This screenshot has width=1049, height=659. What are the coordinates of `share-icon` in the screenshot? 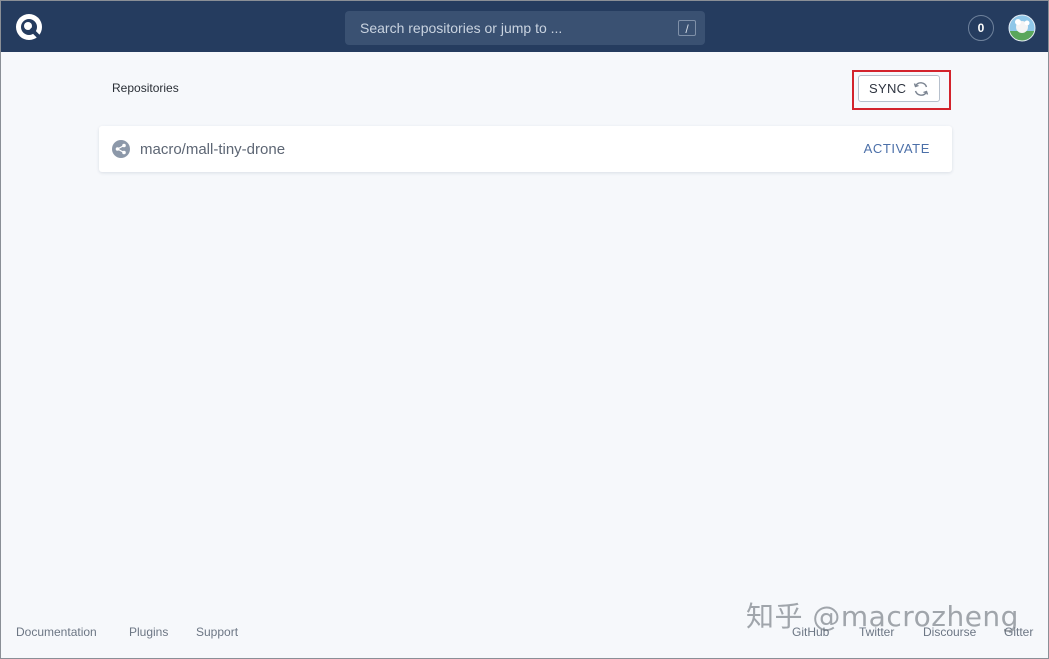 It's located at (121, 149).